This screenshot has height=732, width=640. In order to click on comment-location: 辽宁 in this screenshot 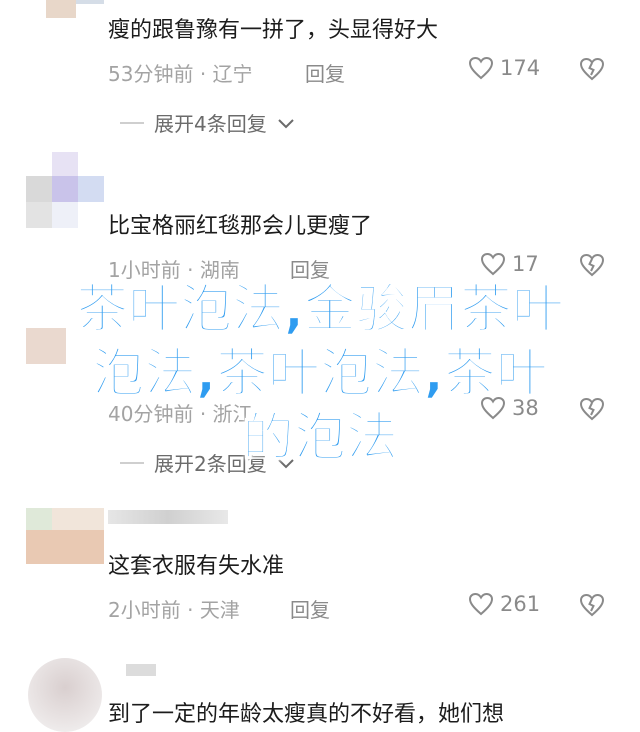, I will do `click(232, 74)`.